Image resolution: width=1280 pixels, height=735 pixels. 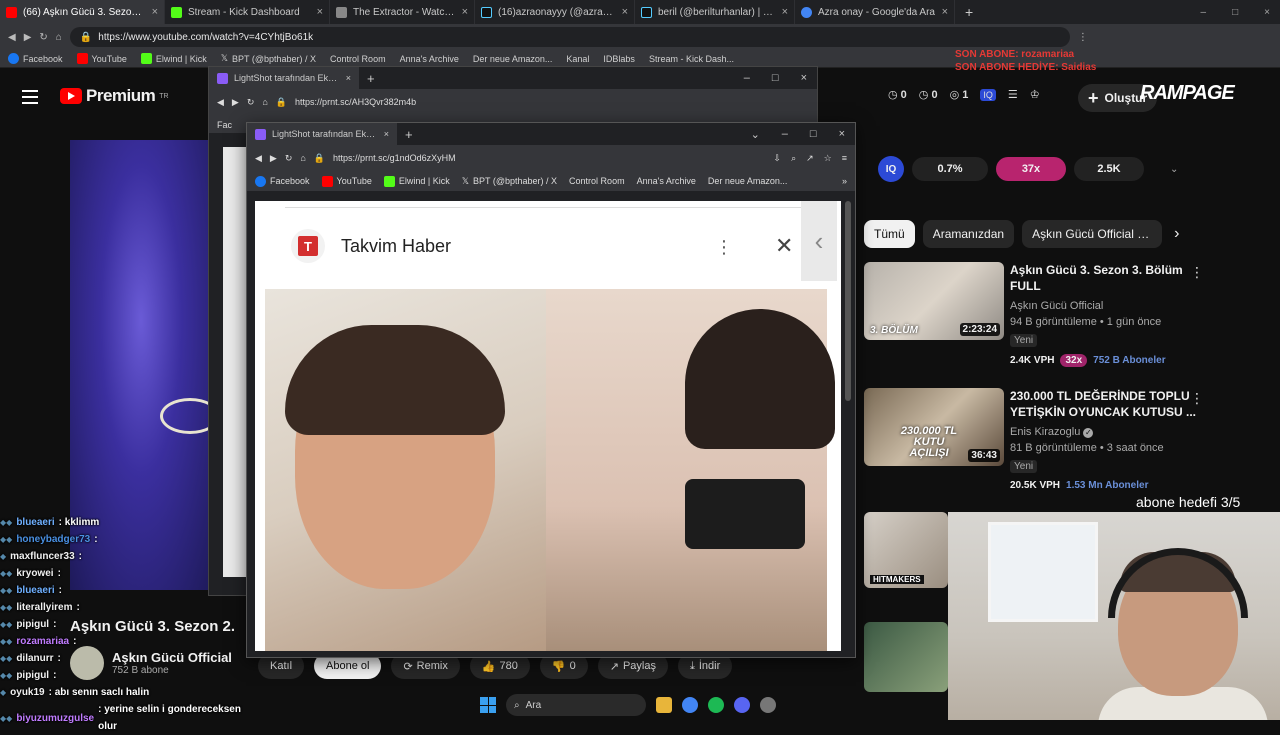 I want to click on bookmark-idblabs: IDBlabs, so click(x=619, y=59).